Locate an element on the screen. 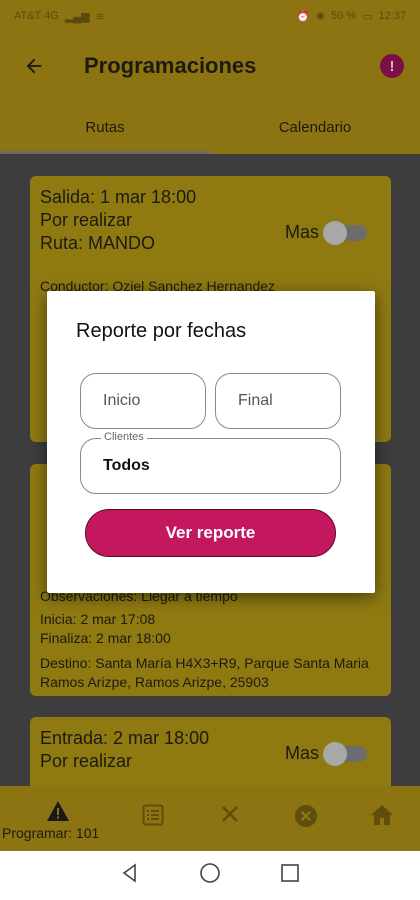 The width and height of the screenshot is (420, 900). nav-home-icon is located at coordinates (210, 875).